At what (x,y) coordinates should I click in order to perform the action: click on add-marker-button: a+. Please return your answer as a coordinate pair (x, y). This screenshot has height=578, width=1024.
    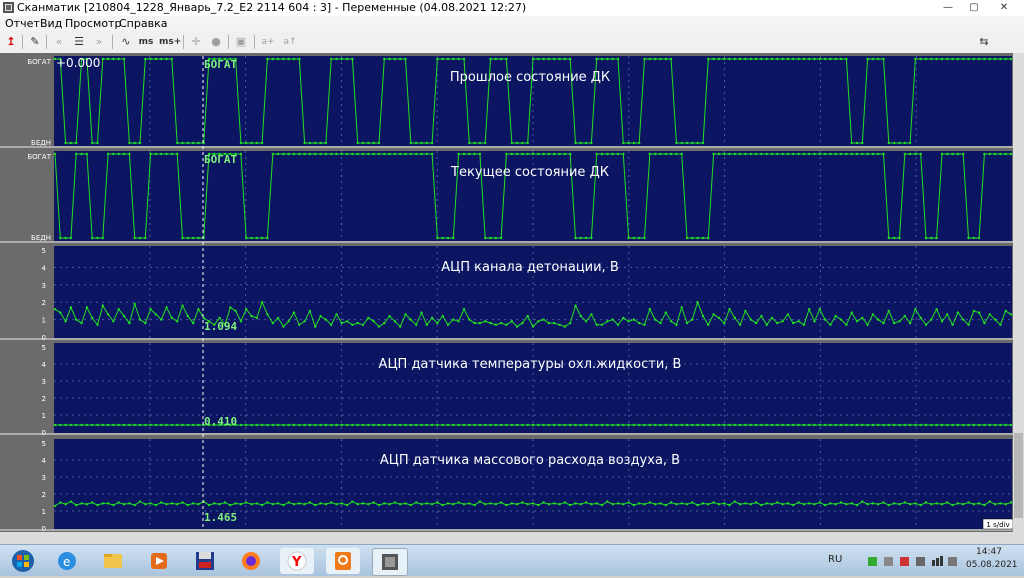
    Looking at the image, I should click on (268, 42).